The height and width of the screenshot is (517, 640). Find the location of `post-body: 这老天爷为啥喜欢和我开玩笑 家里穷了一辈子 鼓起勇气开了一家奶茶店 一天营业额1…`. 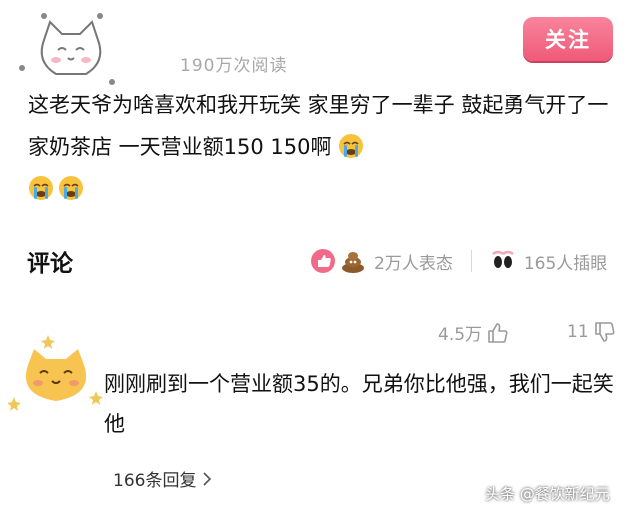

post-body: 这老天爷为啥喜欢和我开玩笑 家里穷了一辈子 鼓起勇气开了一家奶茶店 一天营业额1… is located at coordinates (318, 126).